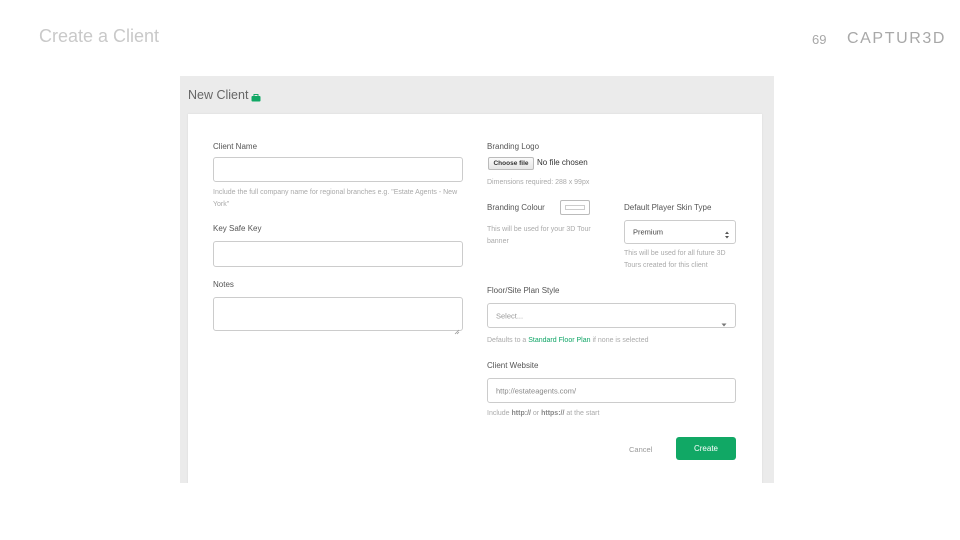 The height and width of the screenshot is (540, 960). I want to click on floor-plan-hint-text-2: if none is selected, so click(619, 340).